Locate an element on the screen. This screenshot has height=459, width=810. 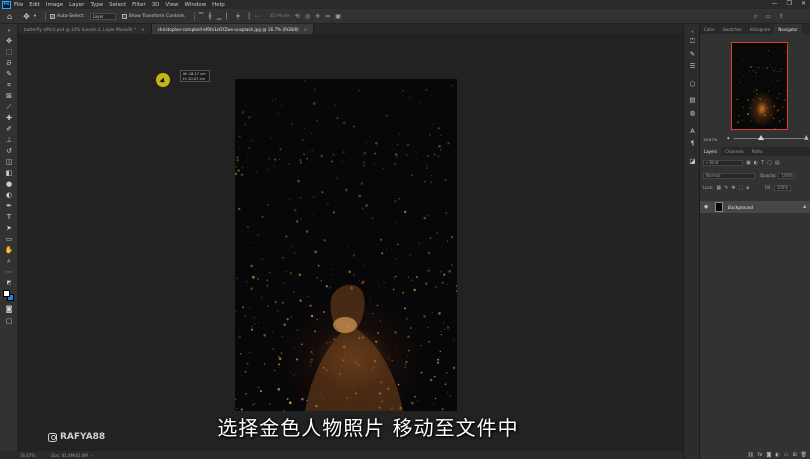
rectangle-tool-icon: ▭ is located at coordinates (9, 239).